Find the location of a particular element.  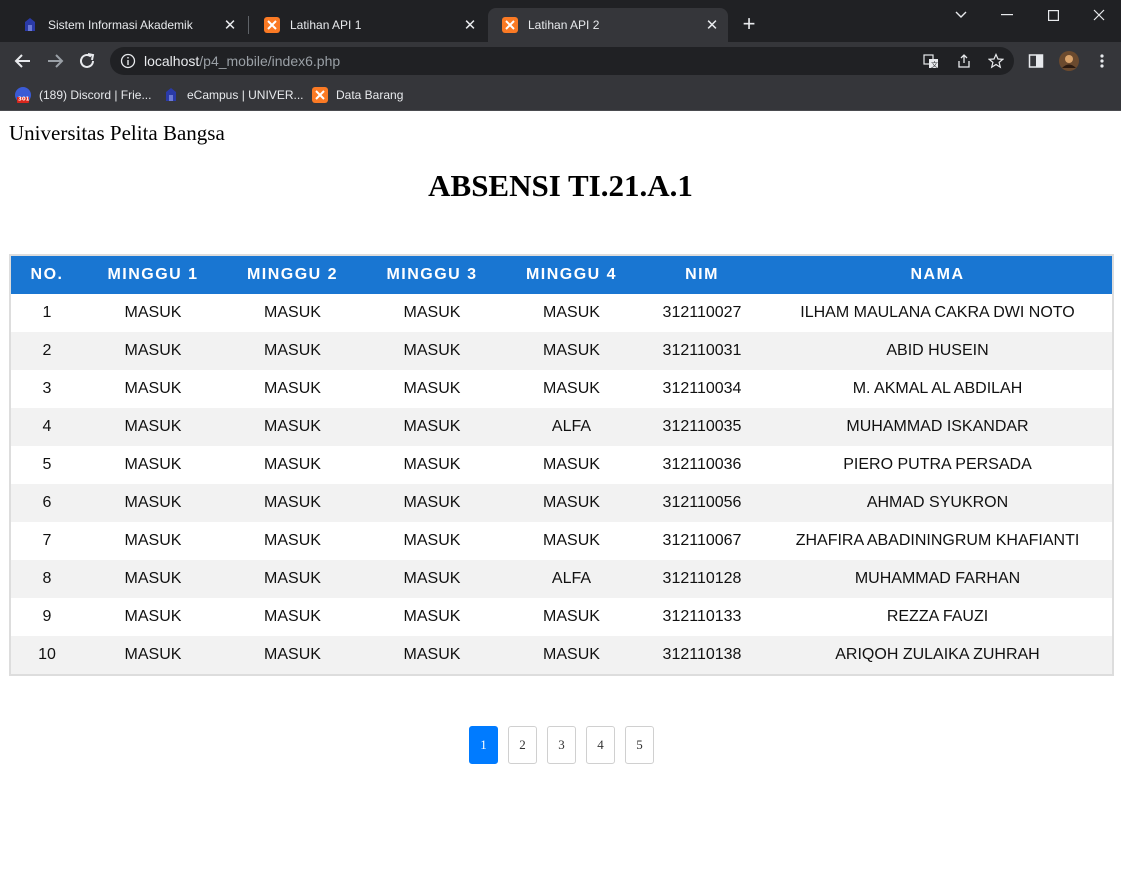

translate-icon: 文 is located at coordinates (931, 61).